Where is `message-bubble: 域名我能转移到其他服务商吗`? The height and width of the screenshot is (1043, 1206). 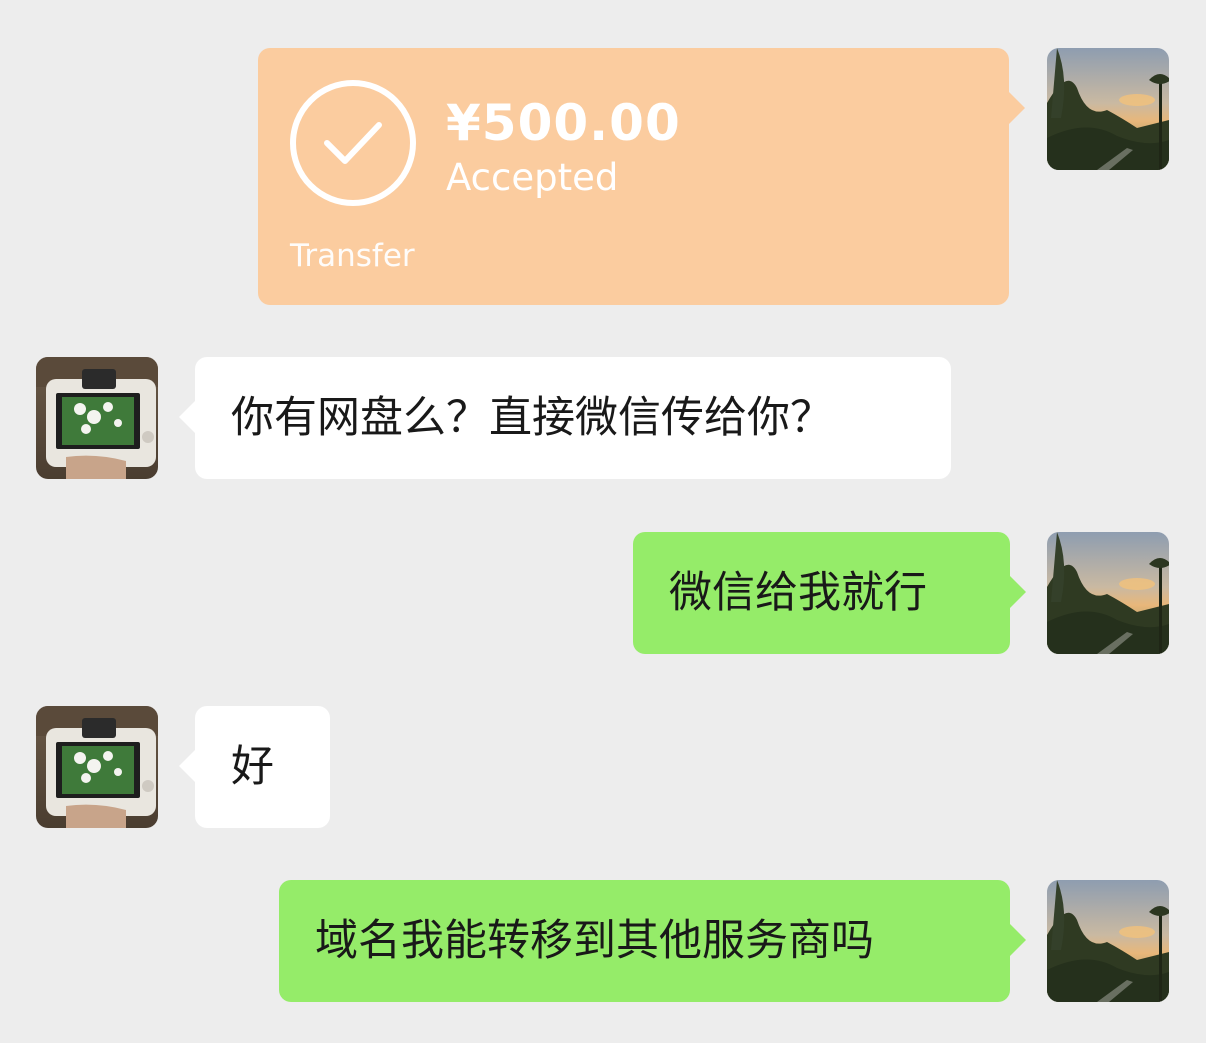
message-bubble: 域名我能转移到其他服务商吗 is located at coordinates (652, 941).